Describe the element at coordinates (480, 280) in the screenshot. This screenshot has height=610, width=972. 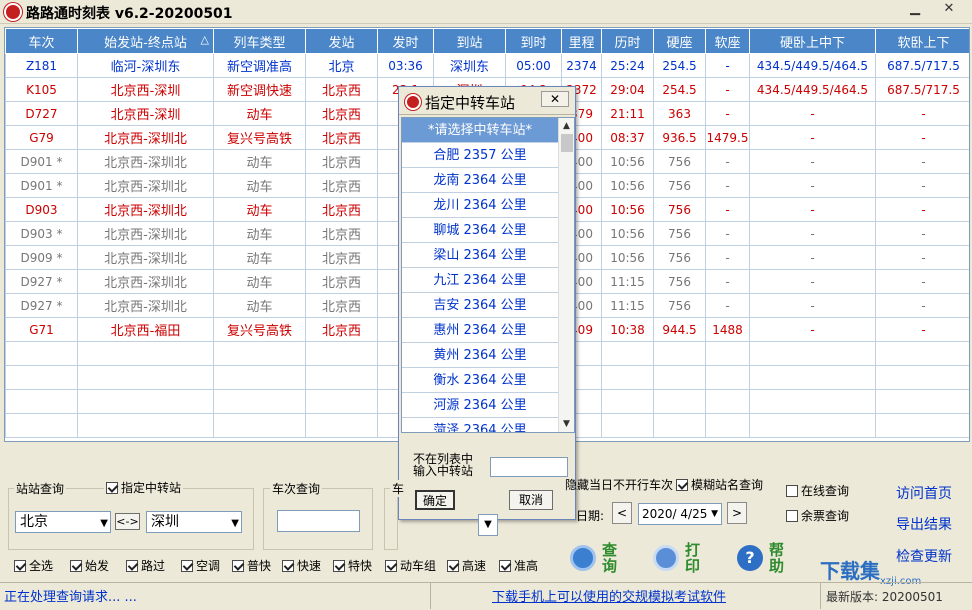
I see `transfer-station-option: 九江 2364 公里` at that location.